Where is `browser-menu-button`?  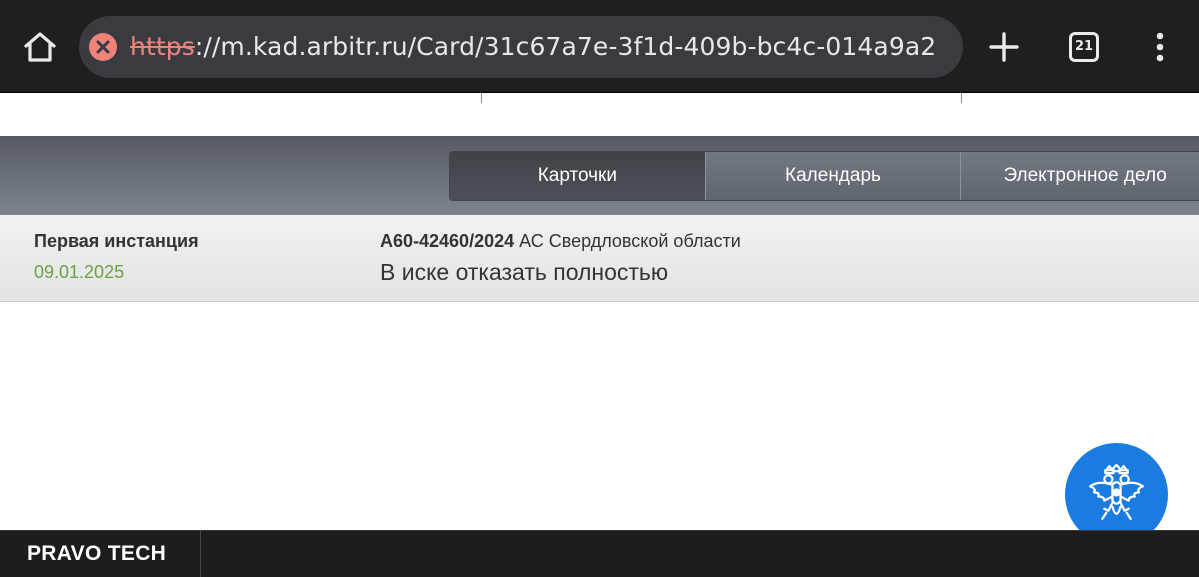
browser-menu-button is located at coordinates (1160, 47).